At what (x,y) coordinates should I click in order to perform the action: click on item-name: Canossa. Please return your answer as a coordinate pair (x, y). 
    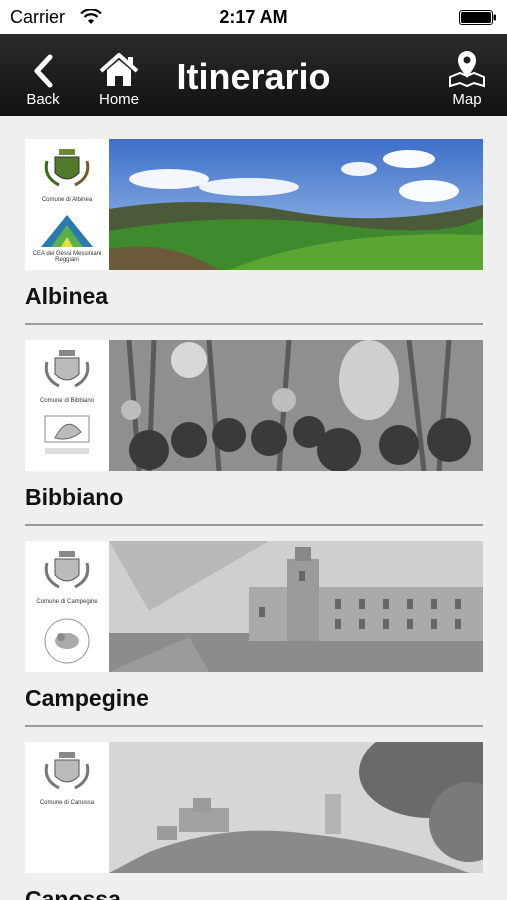
    Looking at the image, I should click on (73, 893).